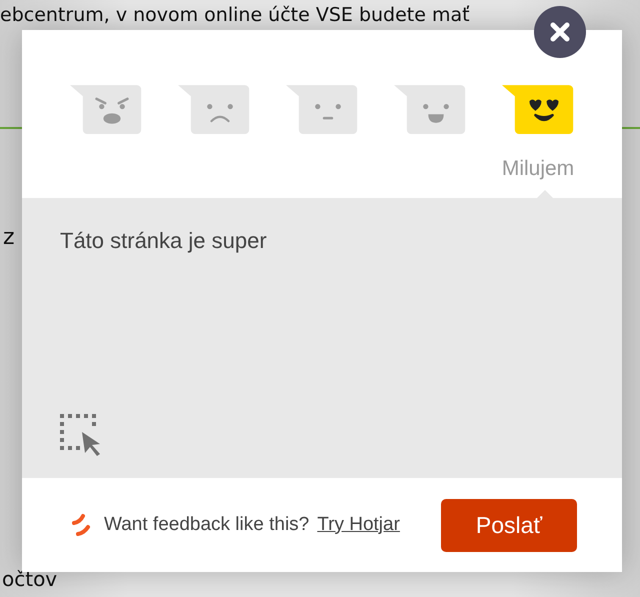 Image resolution: width=640 pixels, height=597 pixels. Describe the element at coordinates (358, 525) in the screenshot. I see `try-hotjar-link: Try Hotjar` at that location.